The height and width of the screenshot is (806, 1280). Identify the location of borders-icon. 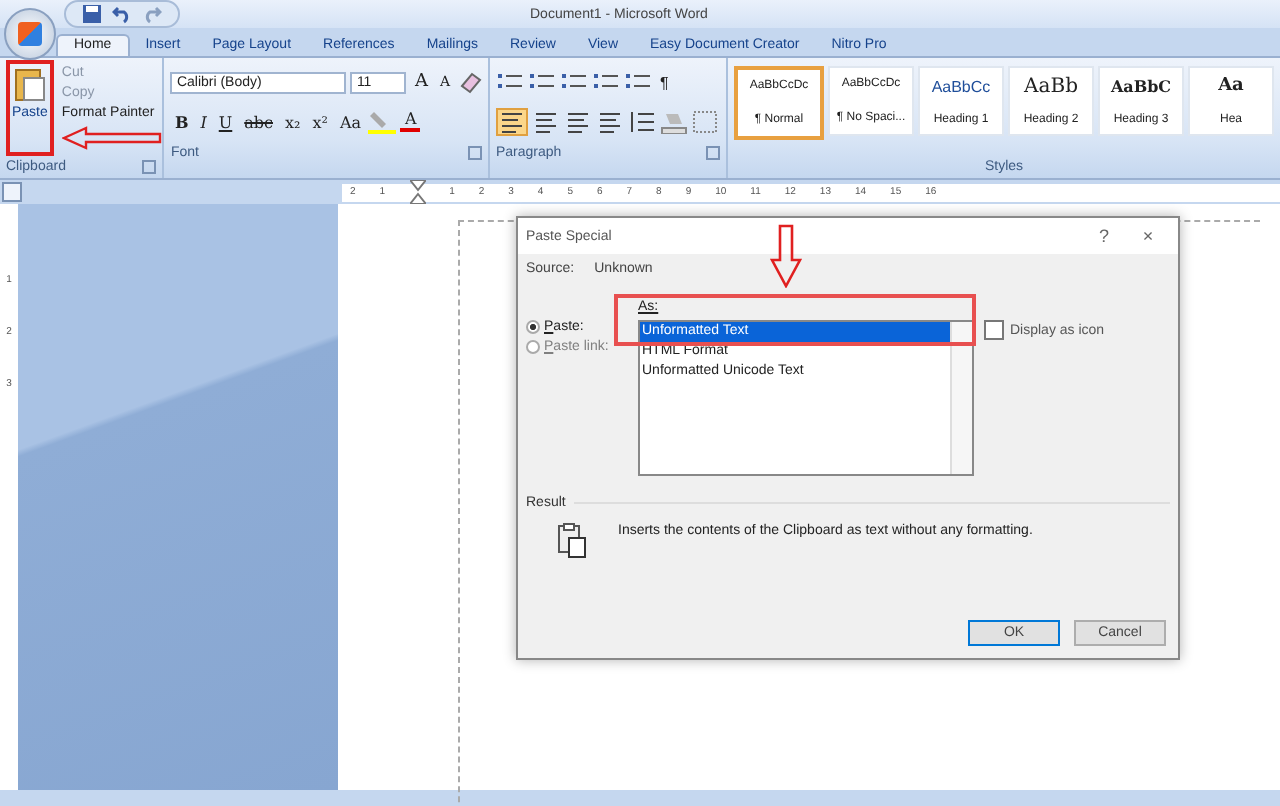
(706, 122).